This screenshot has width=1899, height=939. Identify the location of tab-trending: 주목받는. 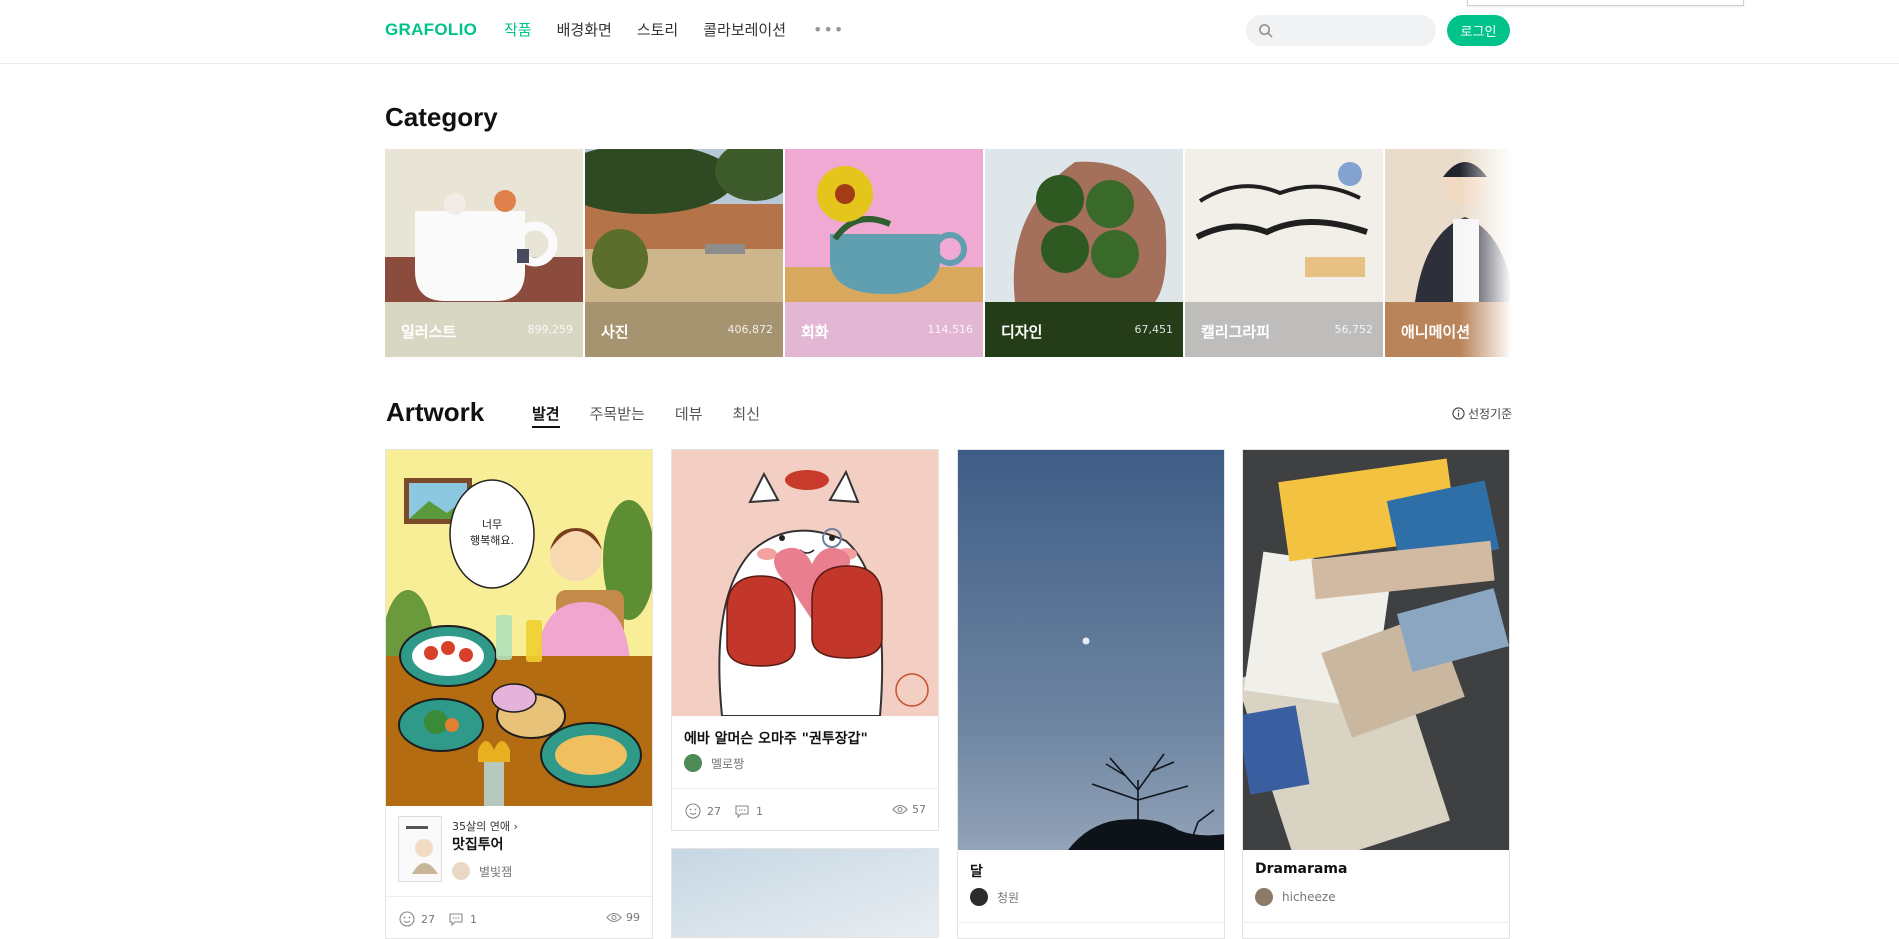
(617, 415).